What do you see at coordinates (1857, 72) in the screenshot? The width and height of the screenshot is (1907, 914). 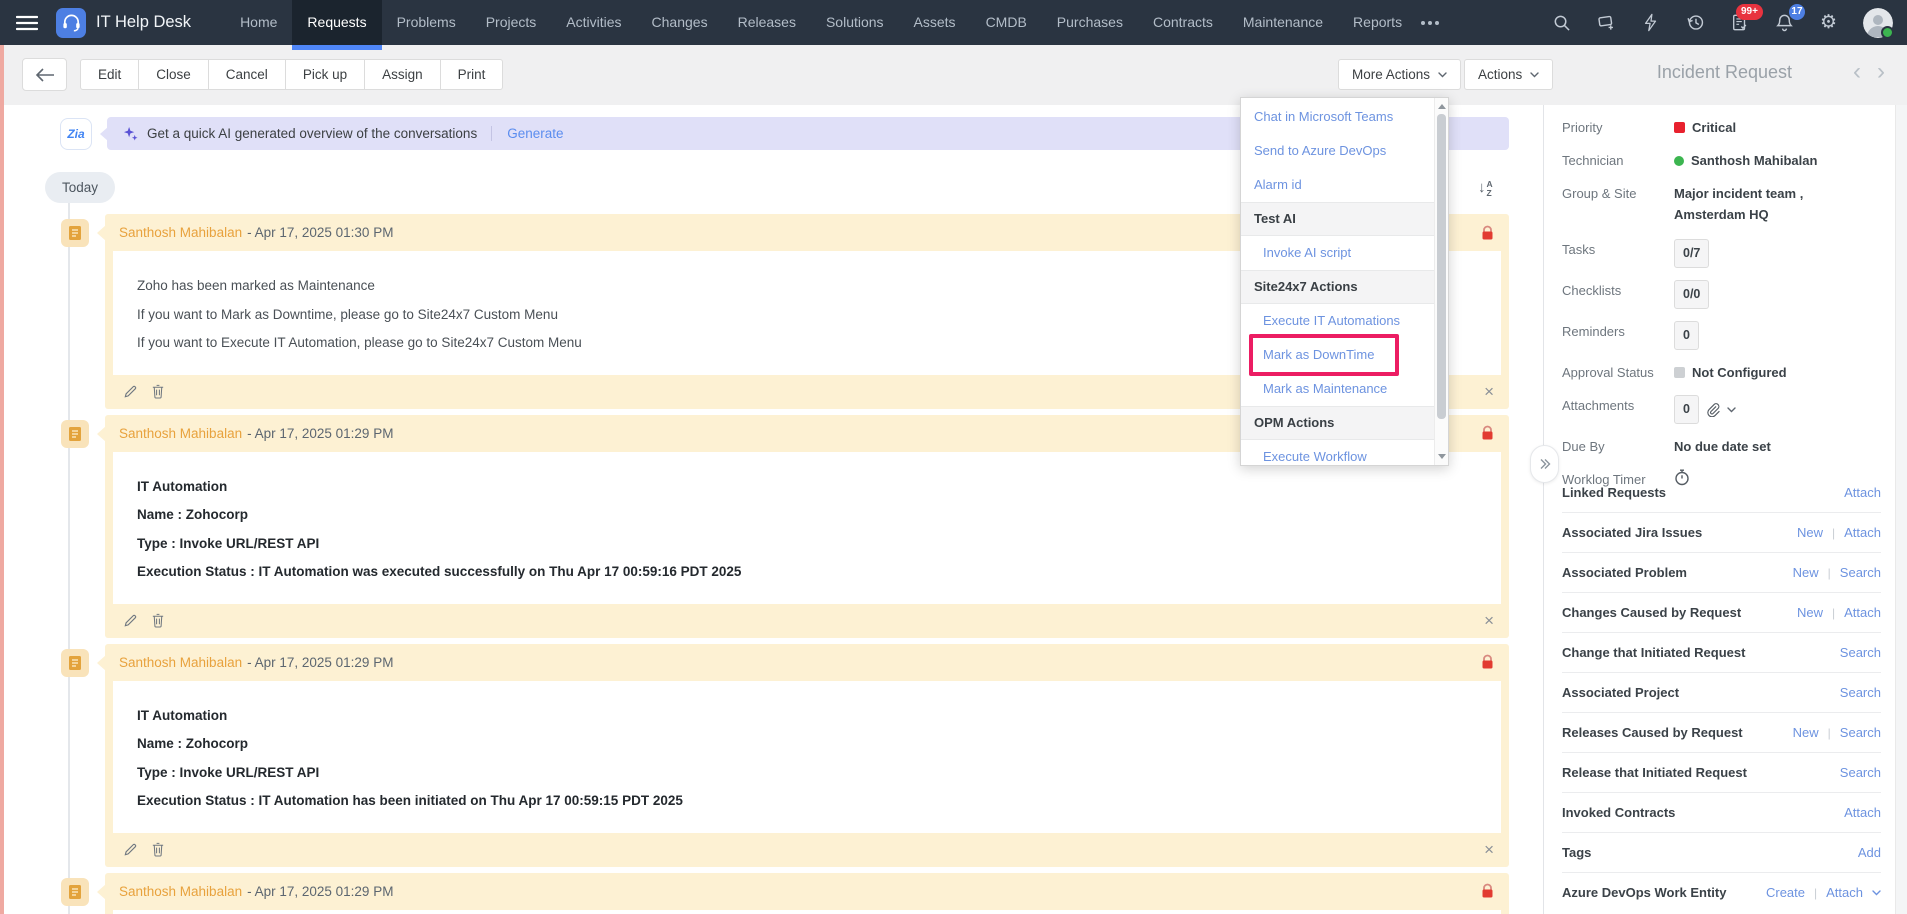 I see `prev-request-icon: ‹` at bounding box center [1857, 72].